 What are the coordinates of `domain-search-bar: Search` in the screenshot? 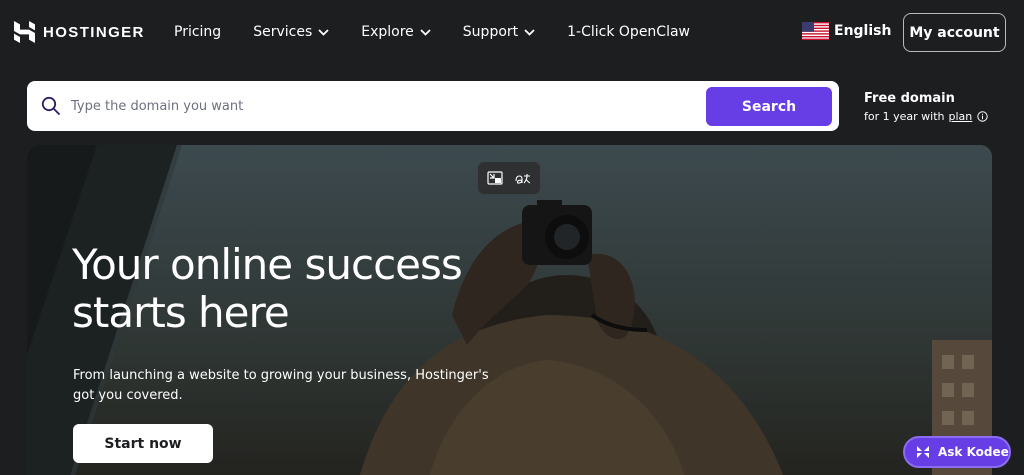 It's located at (433, 106).